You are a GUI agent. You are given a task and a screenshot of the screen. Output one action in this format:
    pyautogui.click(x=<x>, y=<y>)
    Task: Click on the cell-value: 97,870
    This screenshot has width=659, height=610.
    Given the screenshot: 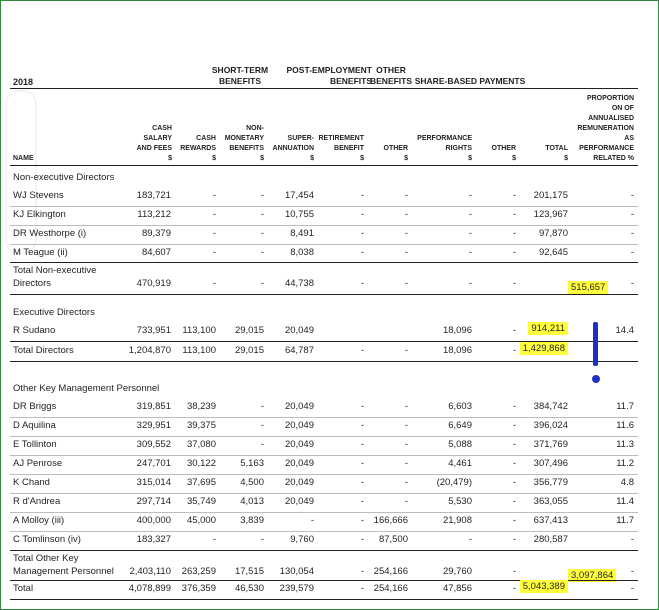 What is the action you would take?
    pyautogui.click(x=553, y=233)
    